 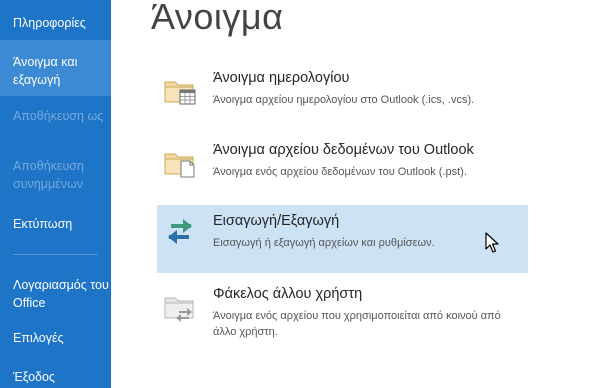 I want to click on page-title: Άνοιγμα, so click(x=217, y=18).